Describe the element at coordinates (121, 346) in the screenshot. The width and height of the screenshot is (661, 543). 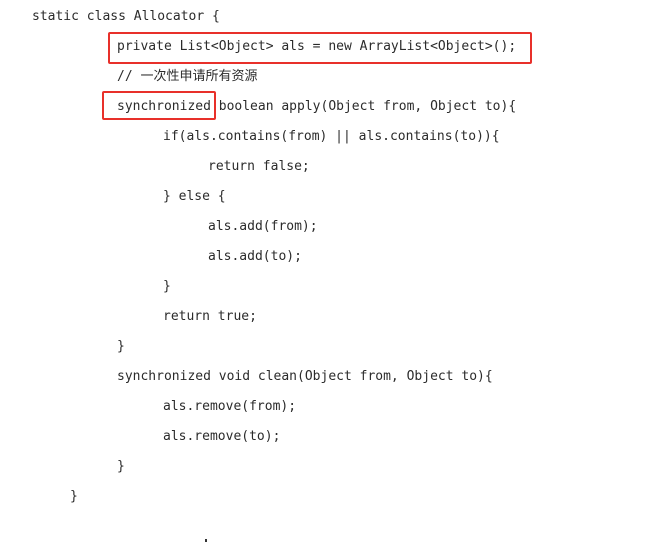
I see `code-line-close-apply: }` at that location.